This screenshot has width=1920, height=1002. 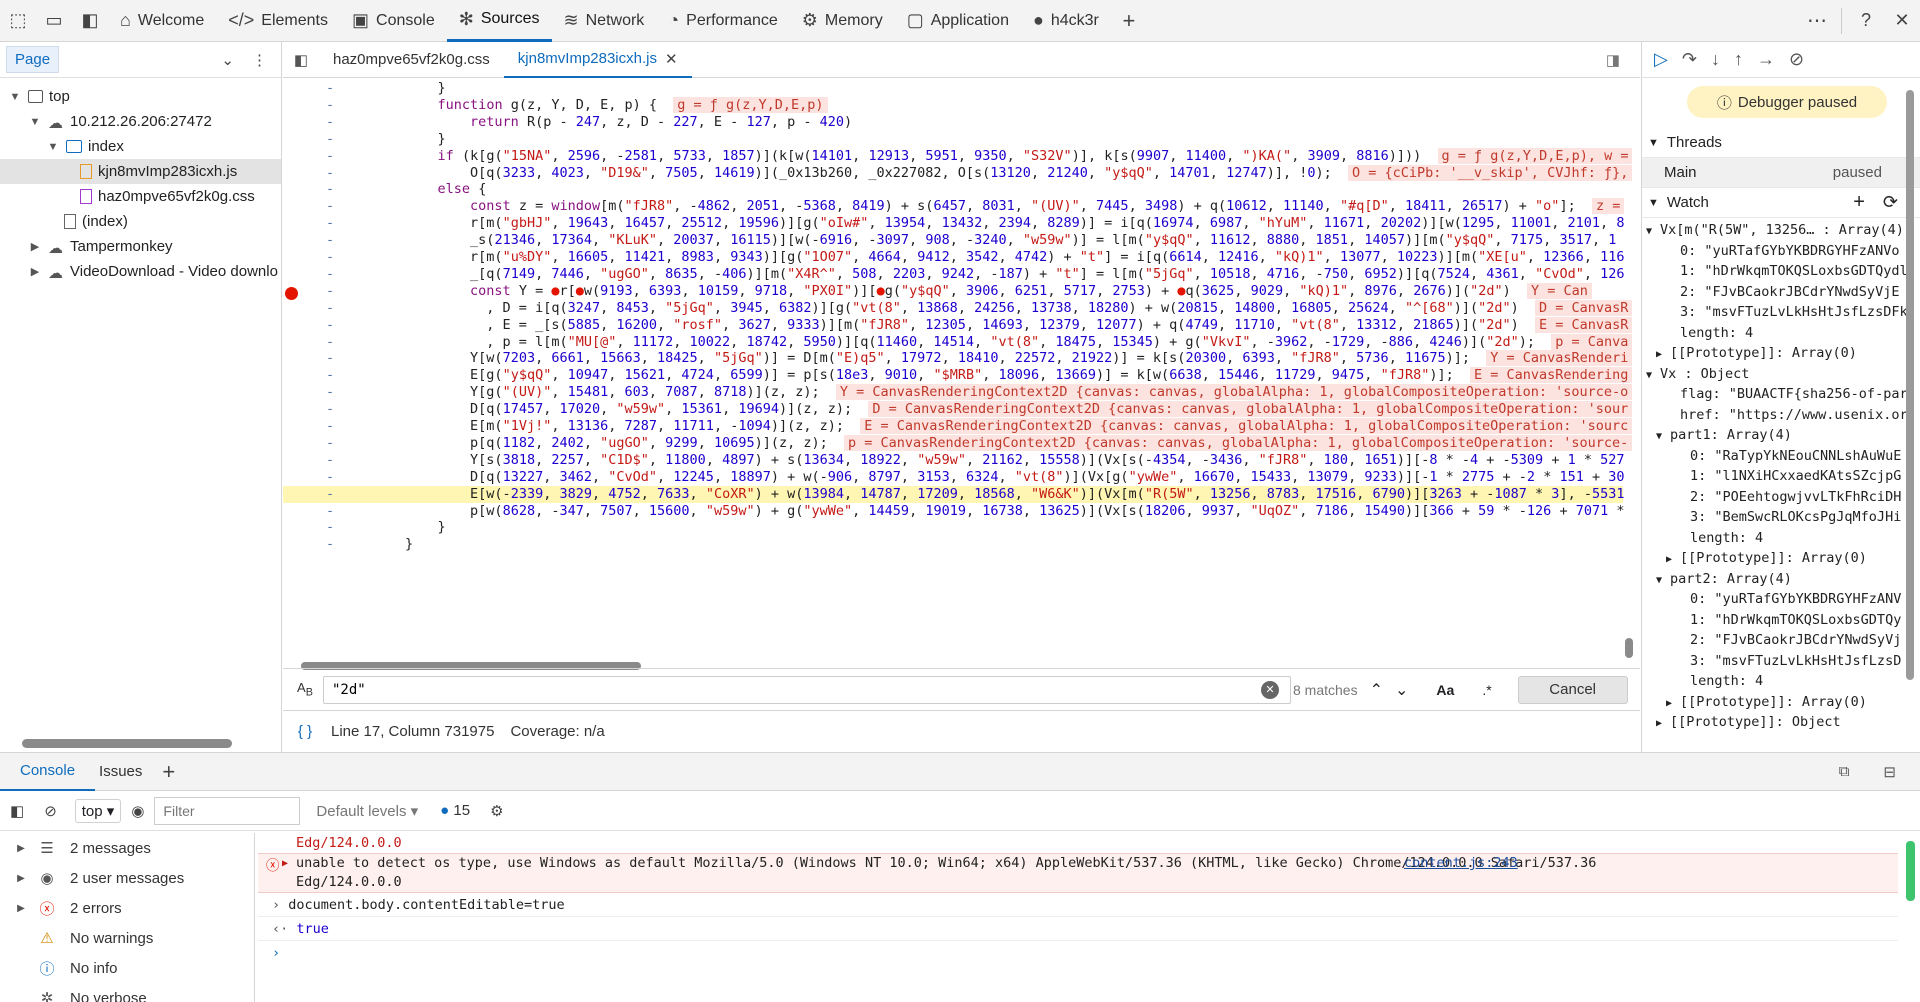 What do you see at coordinates (1461, 863) in the screenshot?
I see `error-source-link: content.js:243` at bounding box center [1461, 863].